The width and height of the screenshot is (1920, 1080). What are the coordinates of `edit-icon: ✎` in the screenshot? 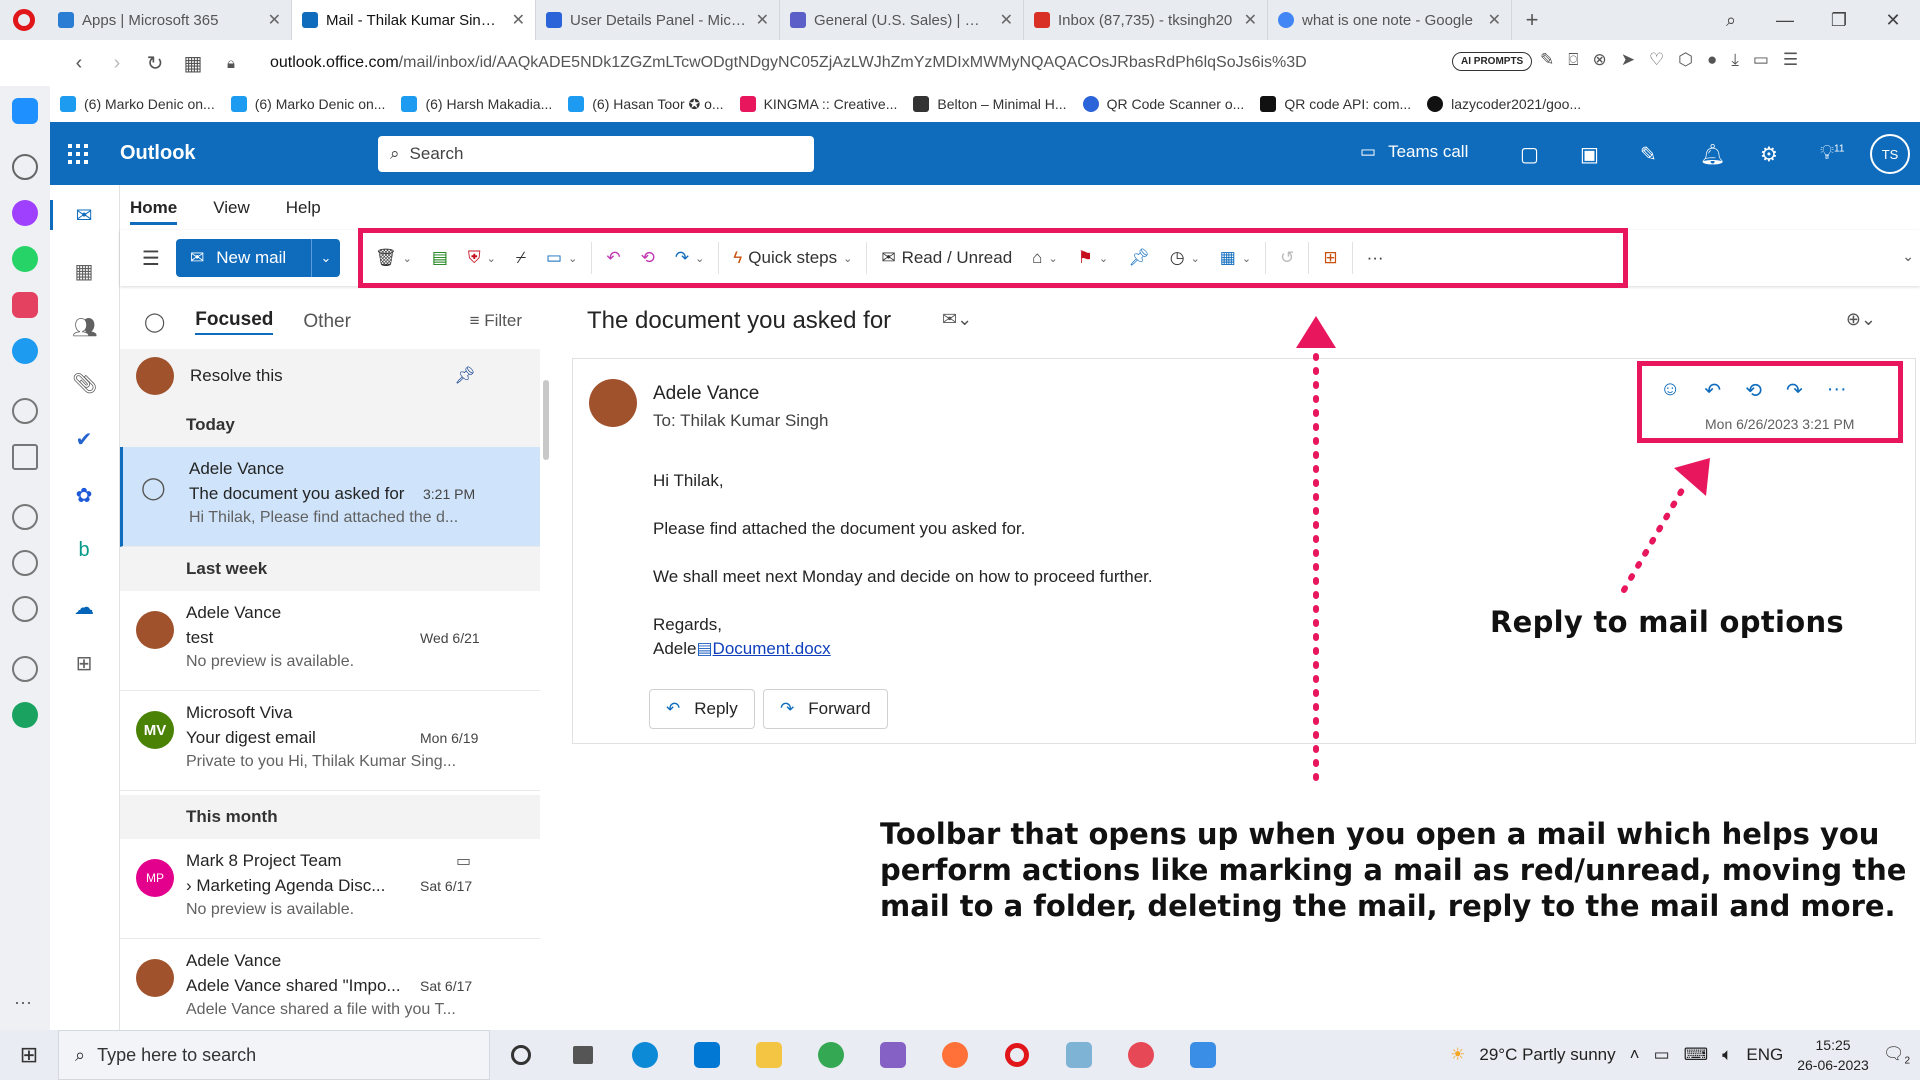 It's located at (1547, 60).